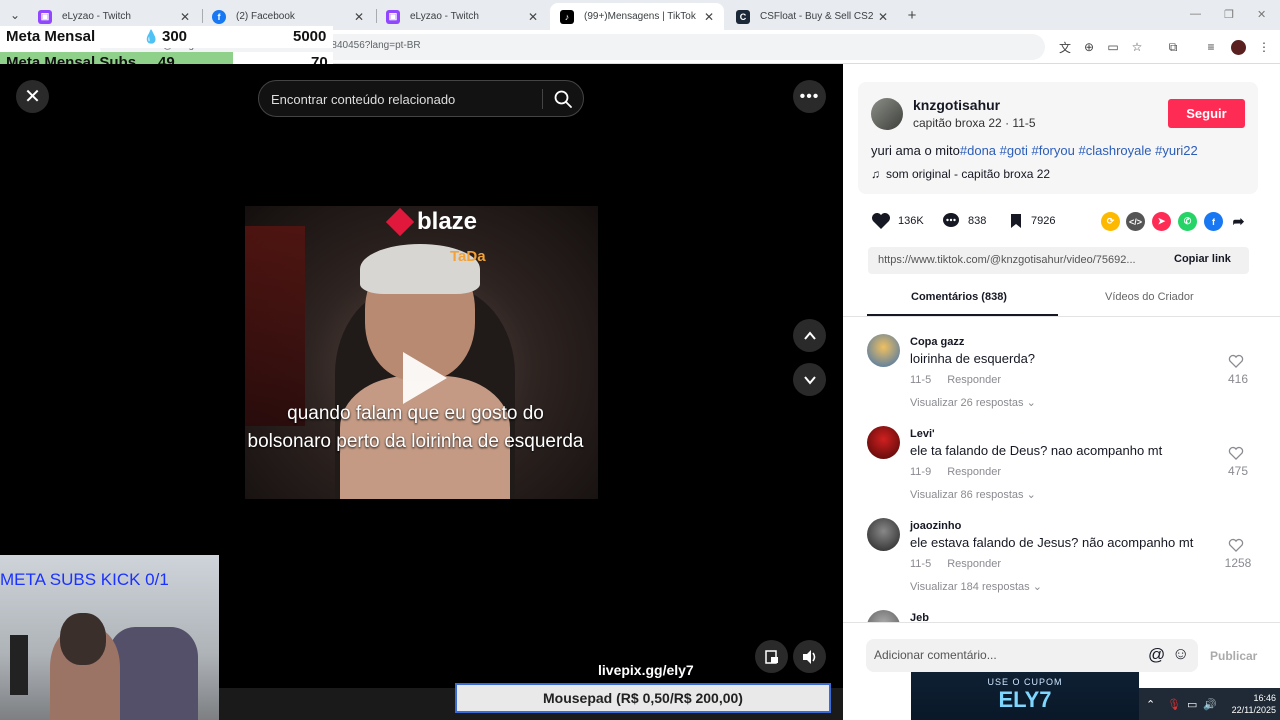  I want to click on network-icon: ▭, so click(1192, 704).